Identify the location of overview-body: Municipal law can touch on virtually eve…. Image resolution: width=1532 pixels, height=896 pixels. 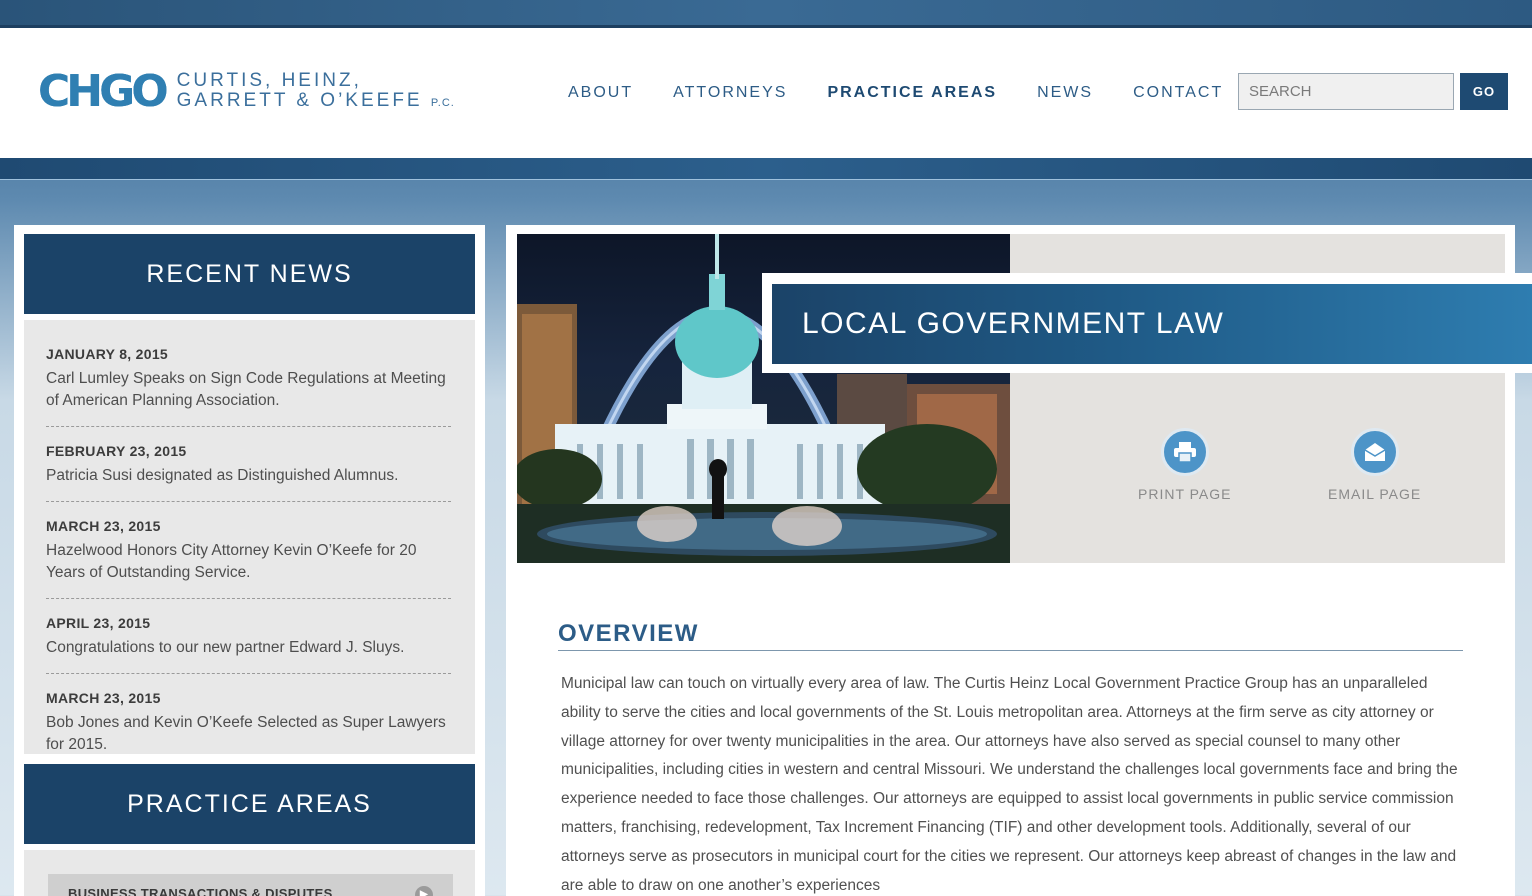
(1009, 784).